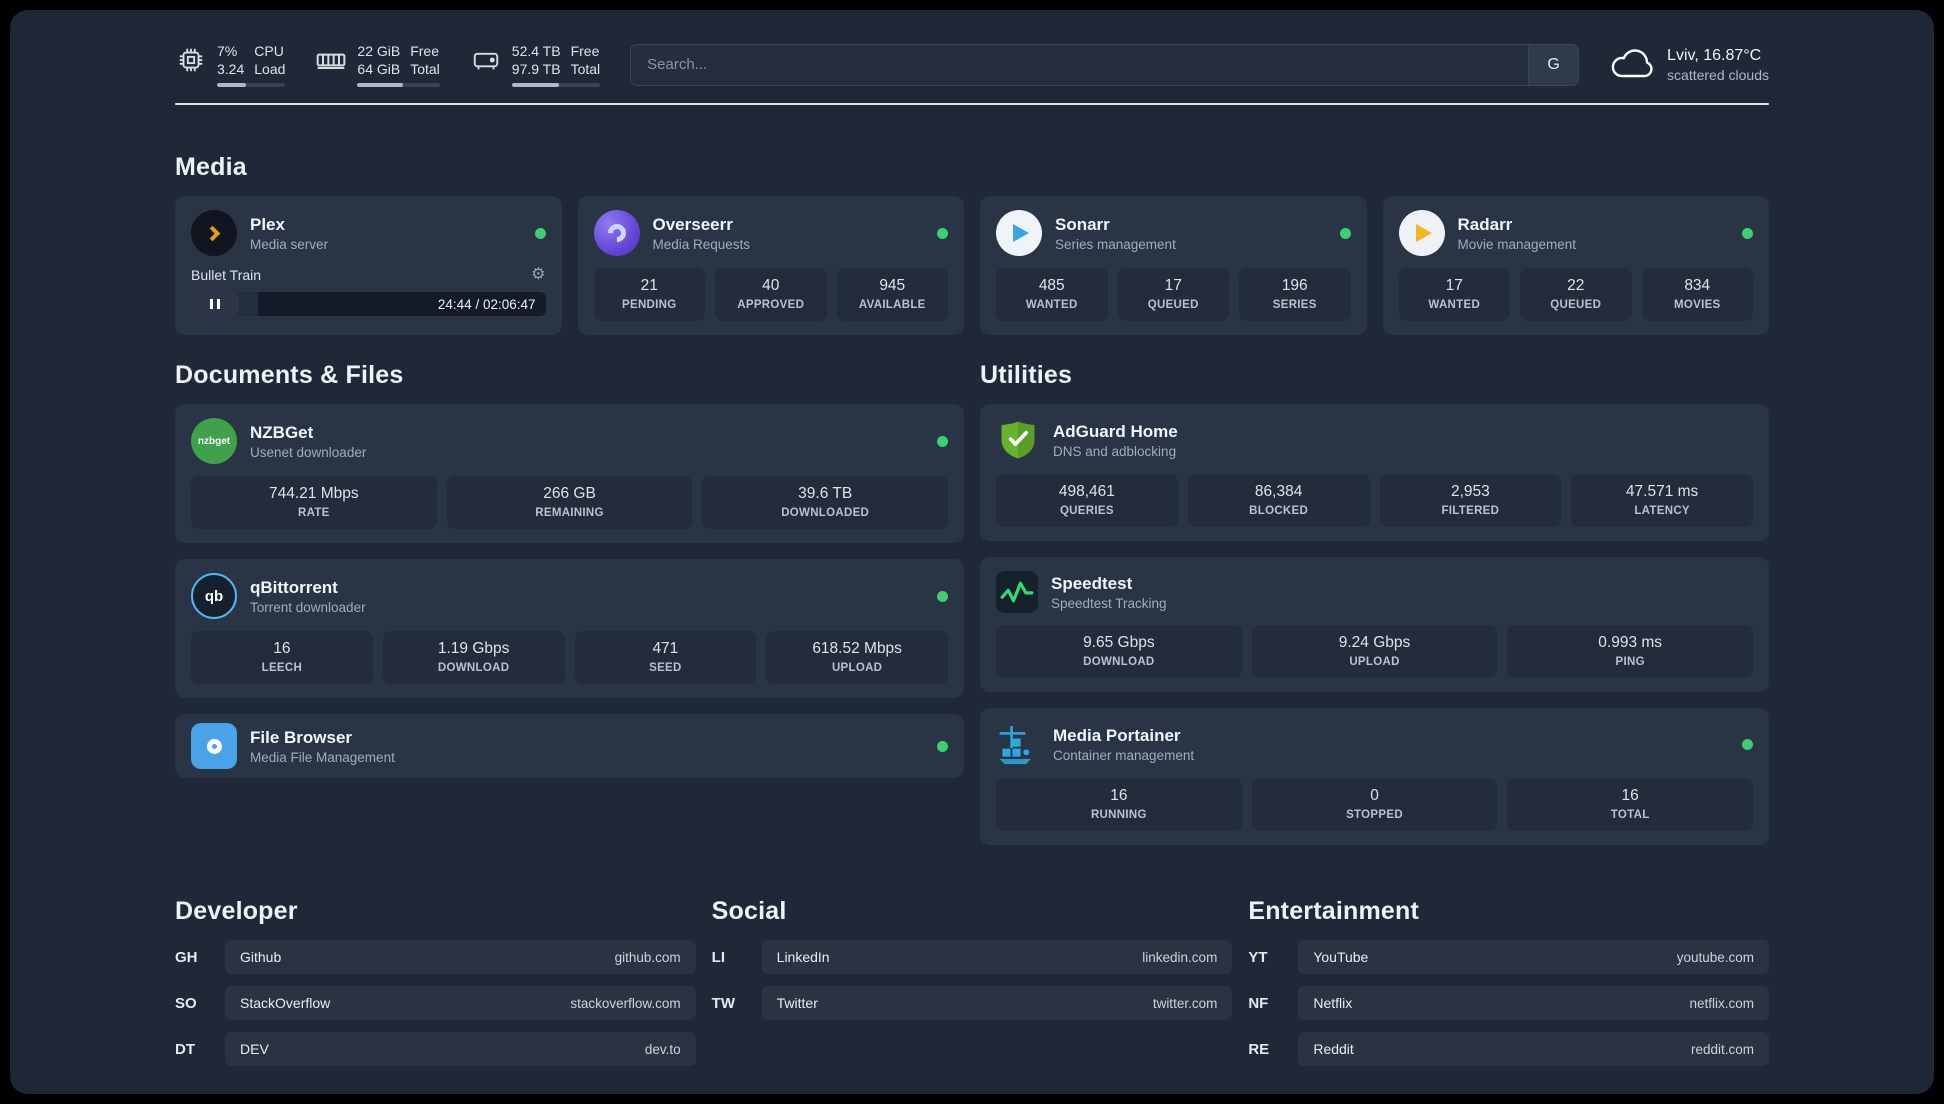  What do you see at coordinates (186, 1003) in the screenshot?
I see `bookmark-abbr: SO` at bounding box center [186, 1003].